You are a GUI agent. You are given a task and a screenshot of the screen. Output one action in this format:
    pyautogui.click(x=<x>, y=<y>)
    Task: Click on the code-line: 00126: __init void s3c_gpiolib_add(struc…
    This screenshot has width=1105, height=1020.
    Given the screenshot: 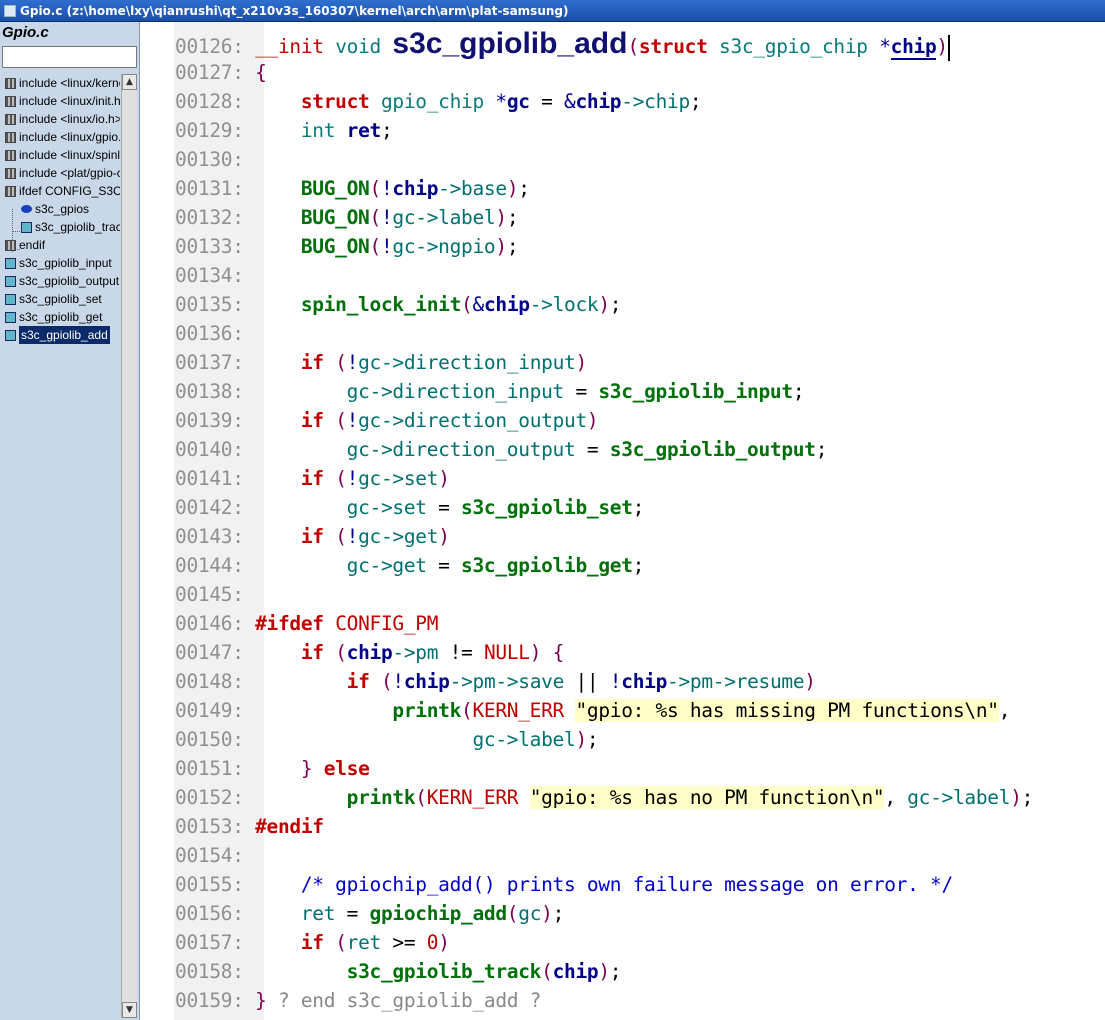 What is the action you would take?
    pyautogui.click(x=562, y=45)
    